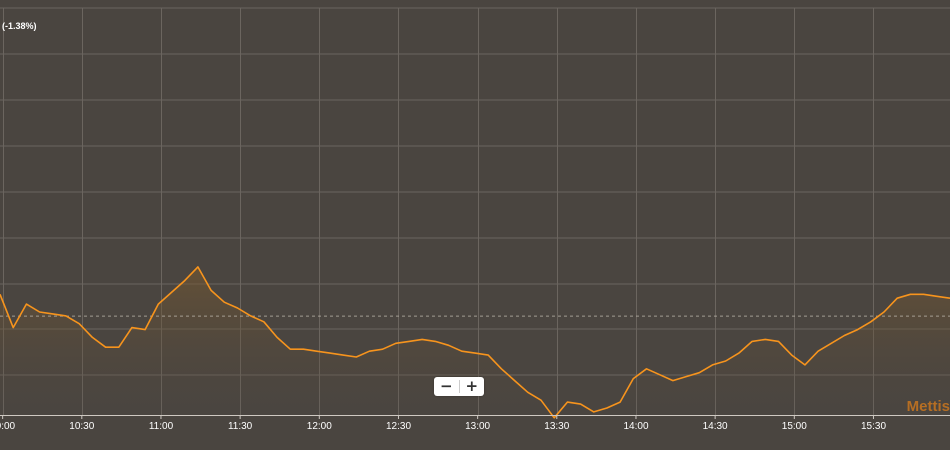 The width and height of the screenshot is (950, 450). What do you see at coordinates (928, 406) in the screenshot?
I see `watermark-logo: Mettis` at bounding box center [928, 406].